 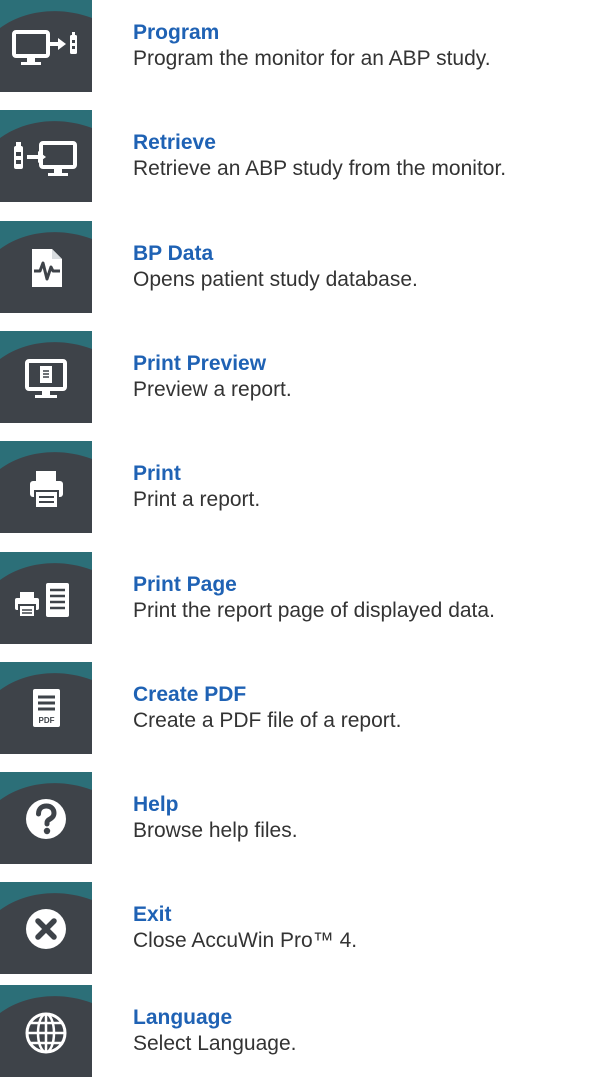 I want to click on help-description: Browse help files., so click(x=215, y=830).